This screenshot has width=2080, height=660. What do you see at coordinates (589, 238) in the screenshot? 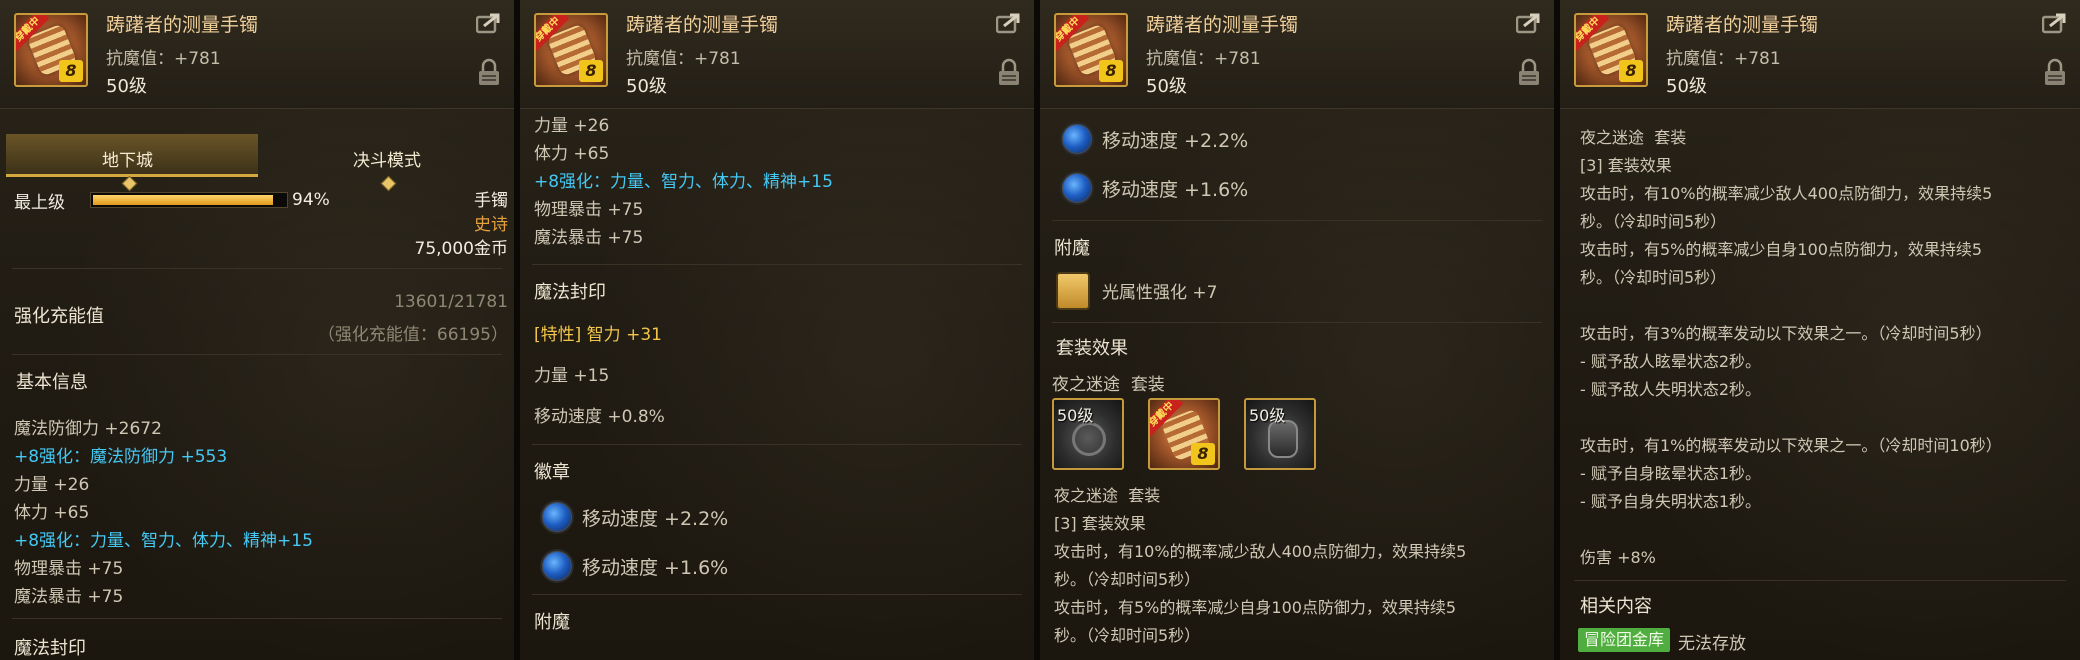
I see `stat-line: 魔法暴击 +75` at bounding box center [589, 238].